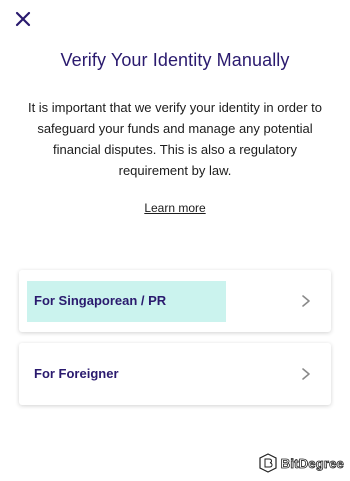  Describe the element at coordinates (175, 301) in the screenshot. I see `option-singaporean-pr: For Singaporean / PR` at that location.